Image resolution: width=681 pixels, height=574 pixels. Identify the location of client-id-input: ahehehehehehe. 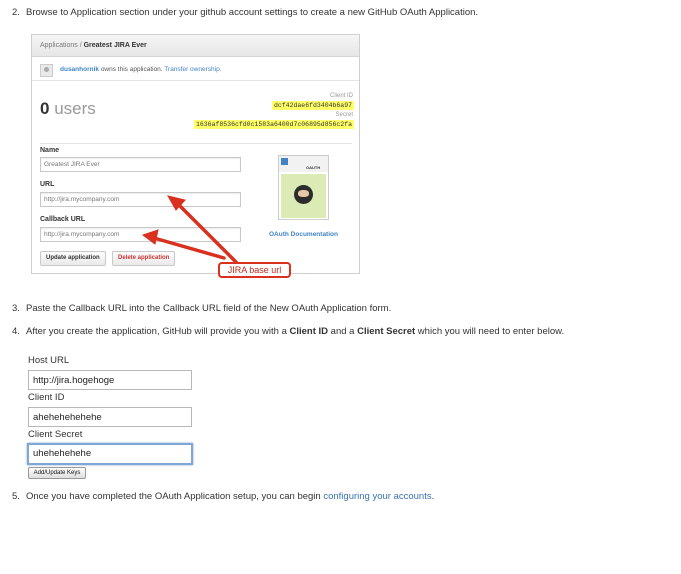
(110, 417).